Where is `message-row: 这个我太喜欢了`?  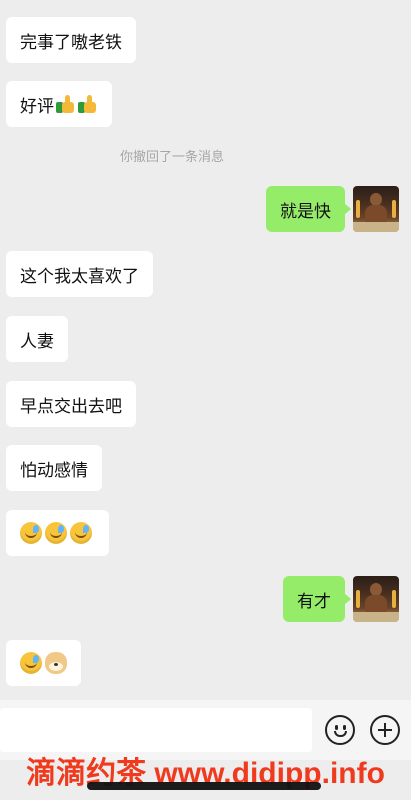
message-row: 这个我太喜欢了 is located at coordinates (79, 274).